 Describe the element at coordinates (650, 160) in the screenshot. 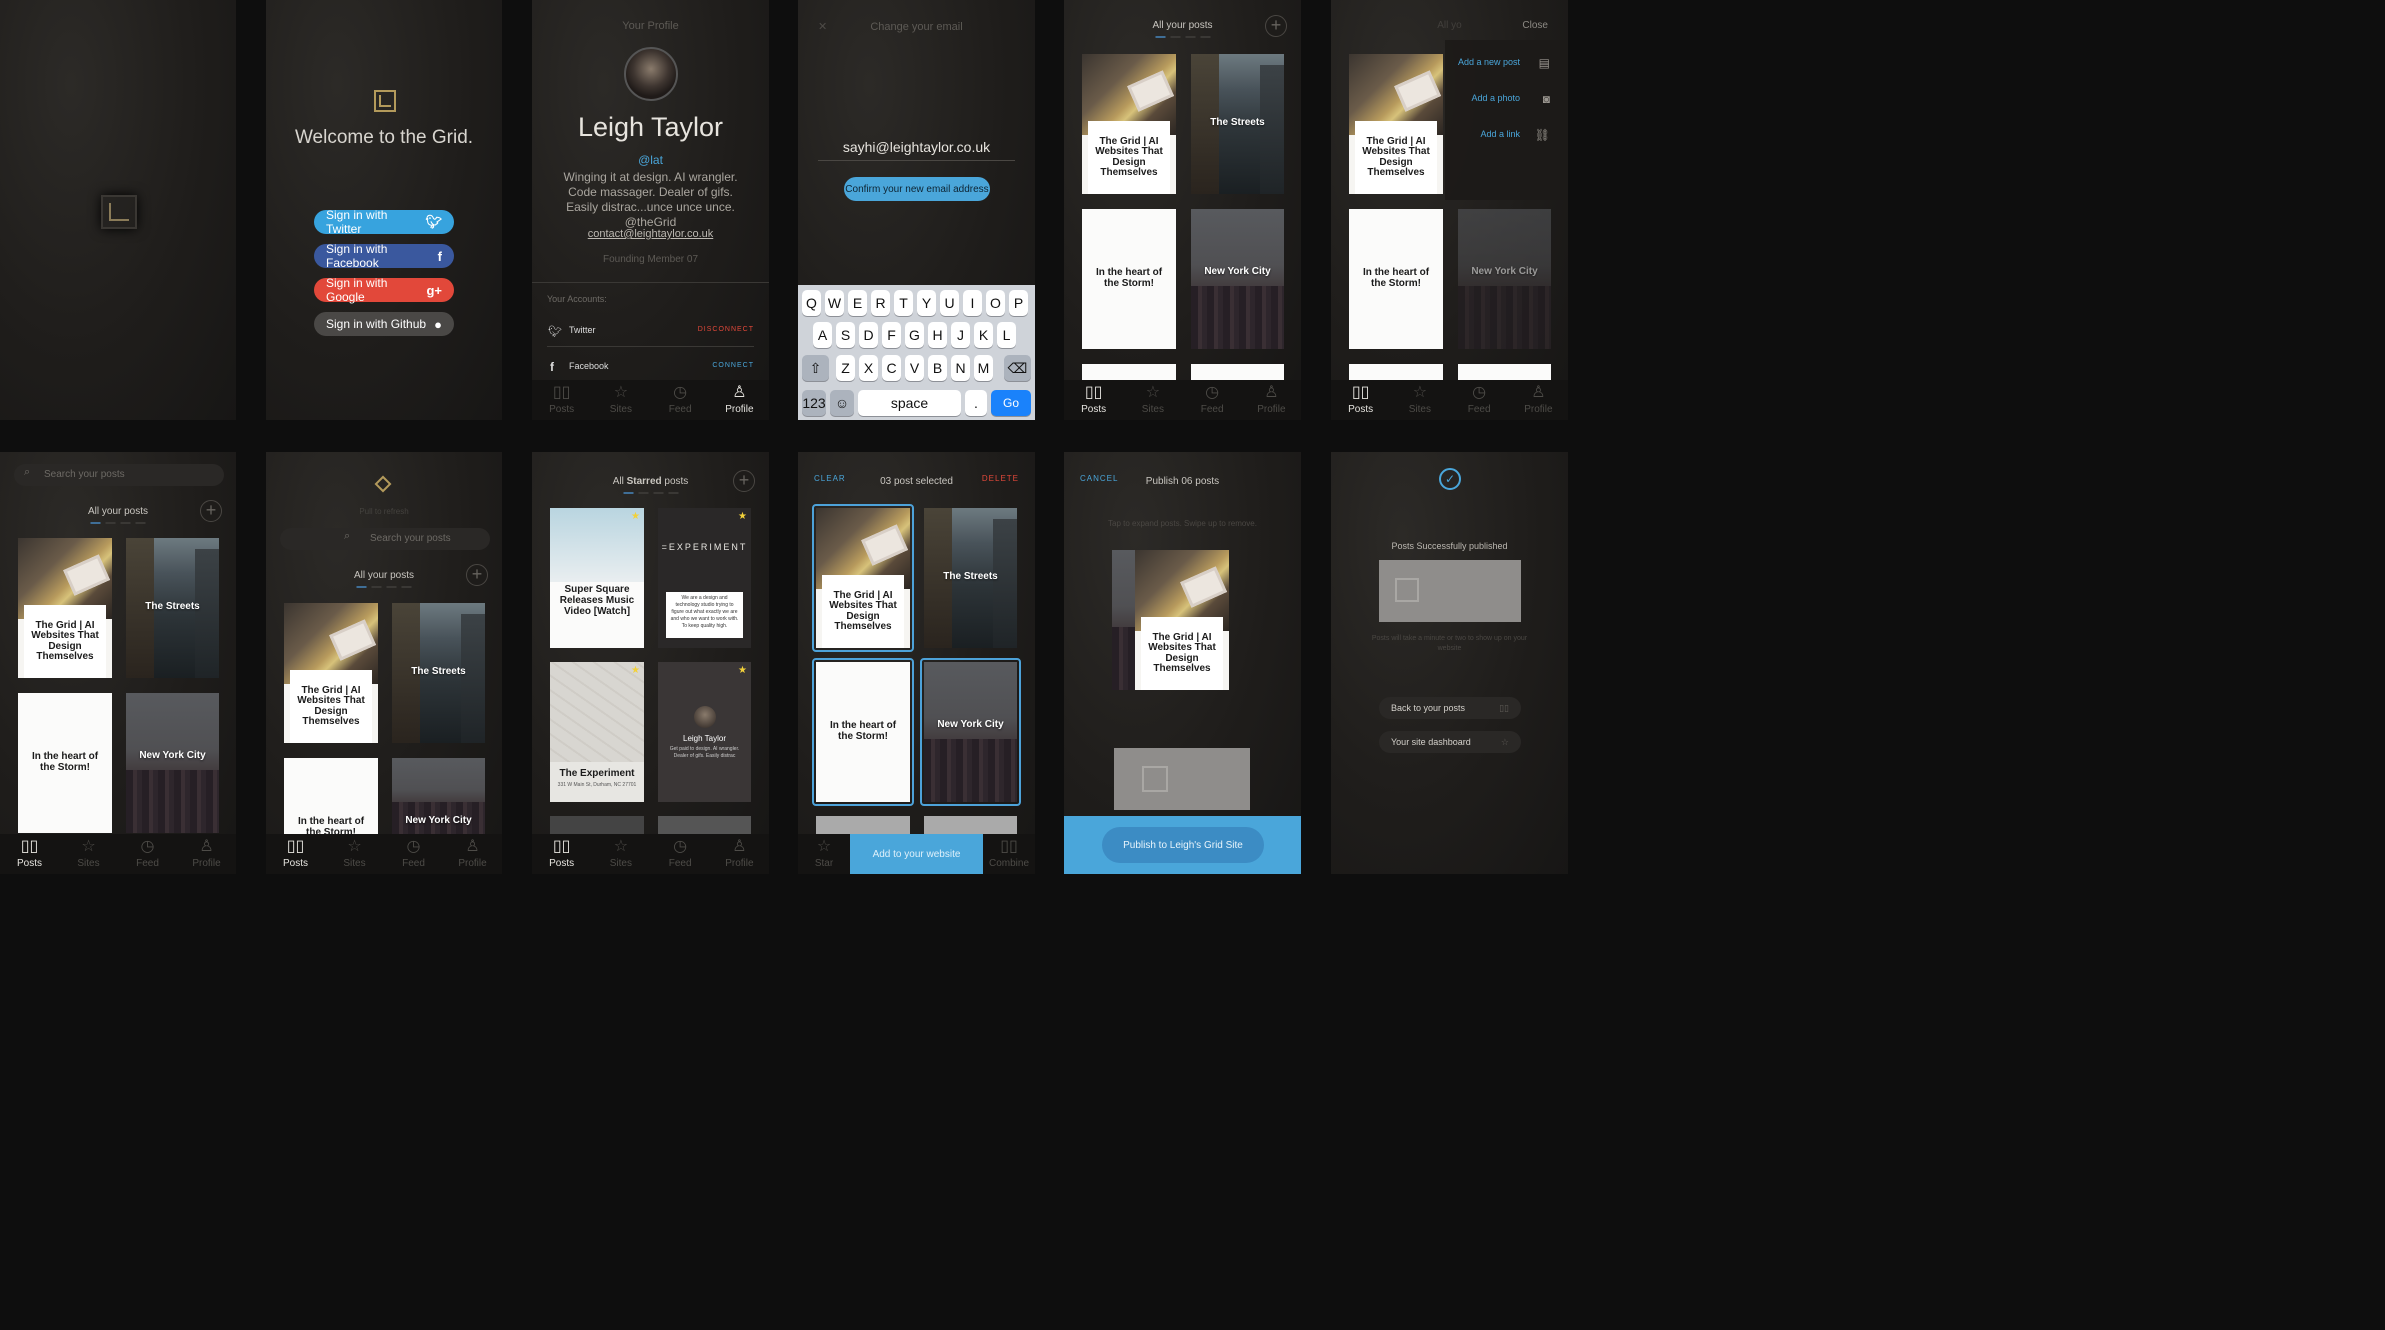

I see `profile-handle: @lat` at that location.